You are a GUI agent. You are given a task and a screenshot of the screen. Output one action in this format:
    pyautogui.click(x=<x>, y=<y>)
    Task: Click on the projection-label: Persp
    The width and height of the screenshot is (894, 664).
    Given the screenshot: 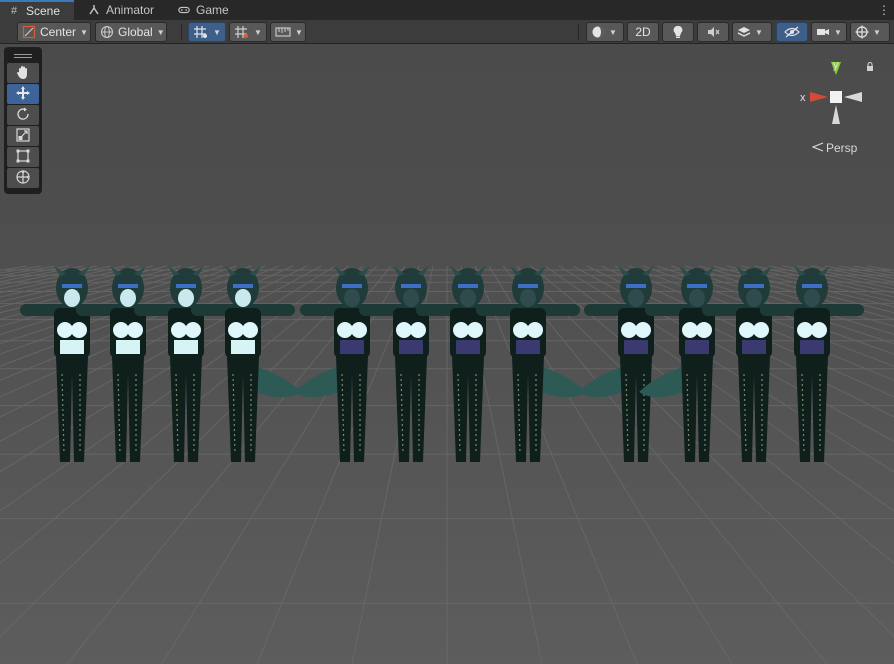 What is the action you would take?
    pyautogui.click(x=842, y=148)
    